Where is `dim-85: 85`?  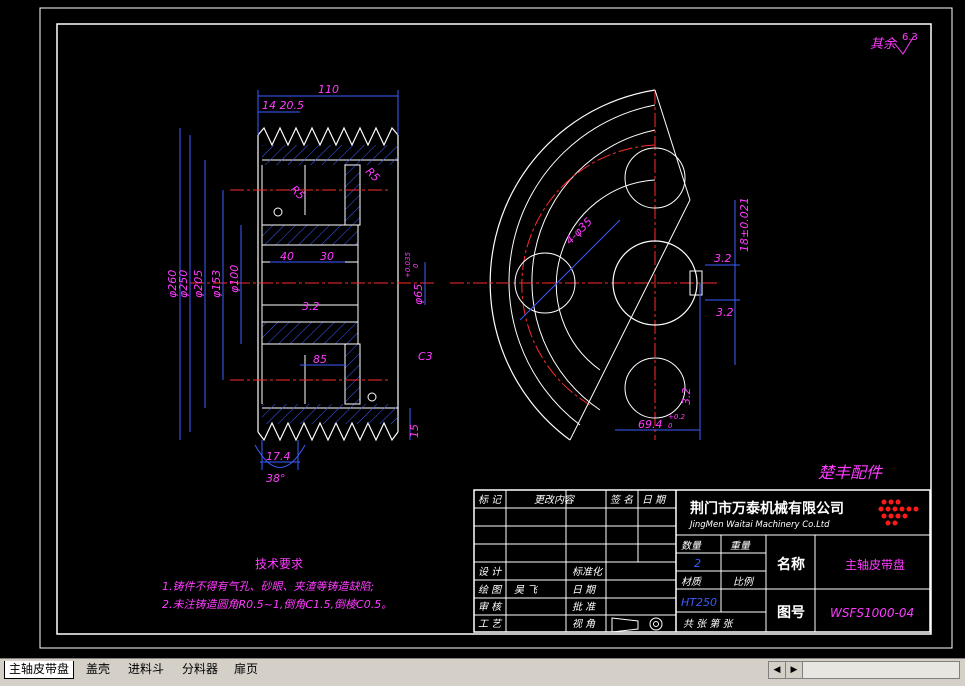 dim-85: 85 is located at coordinates (320, 359).